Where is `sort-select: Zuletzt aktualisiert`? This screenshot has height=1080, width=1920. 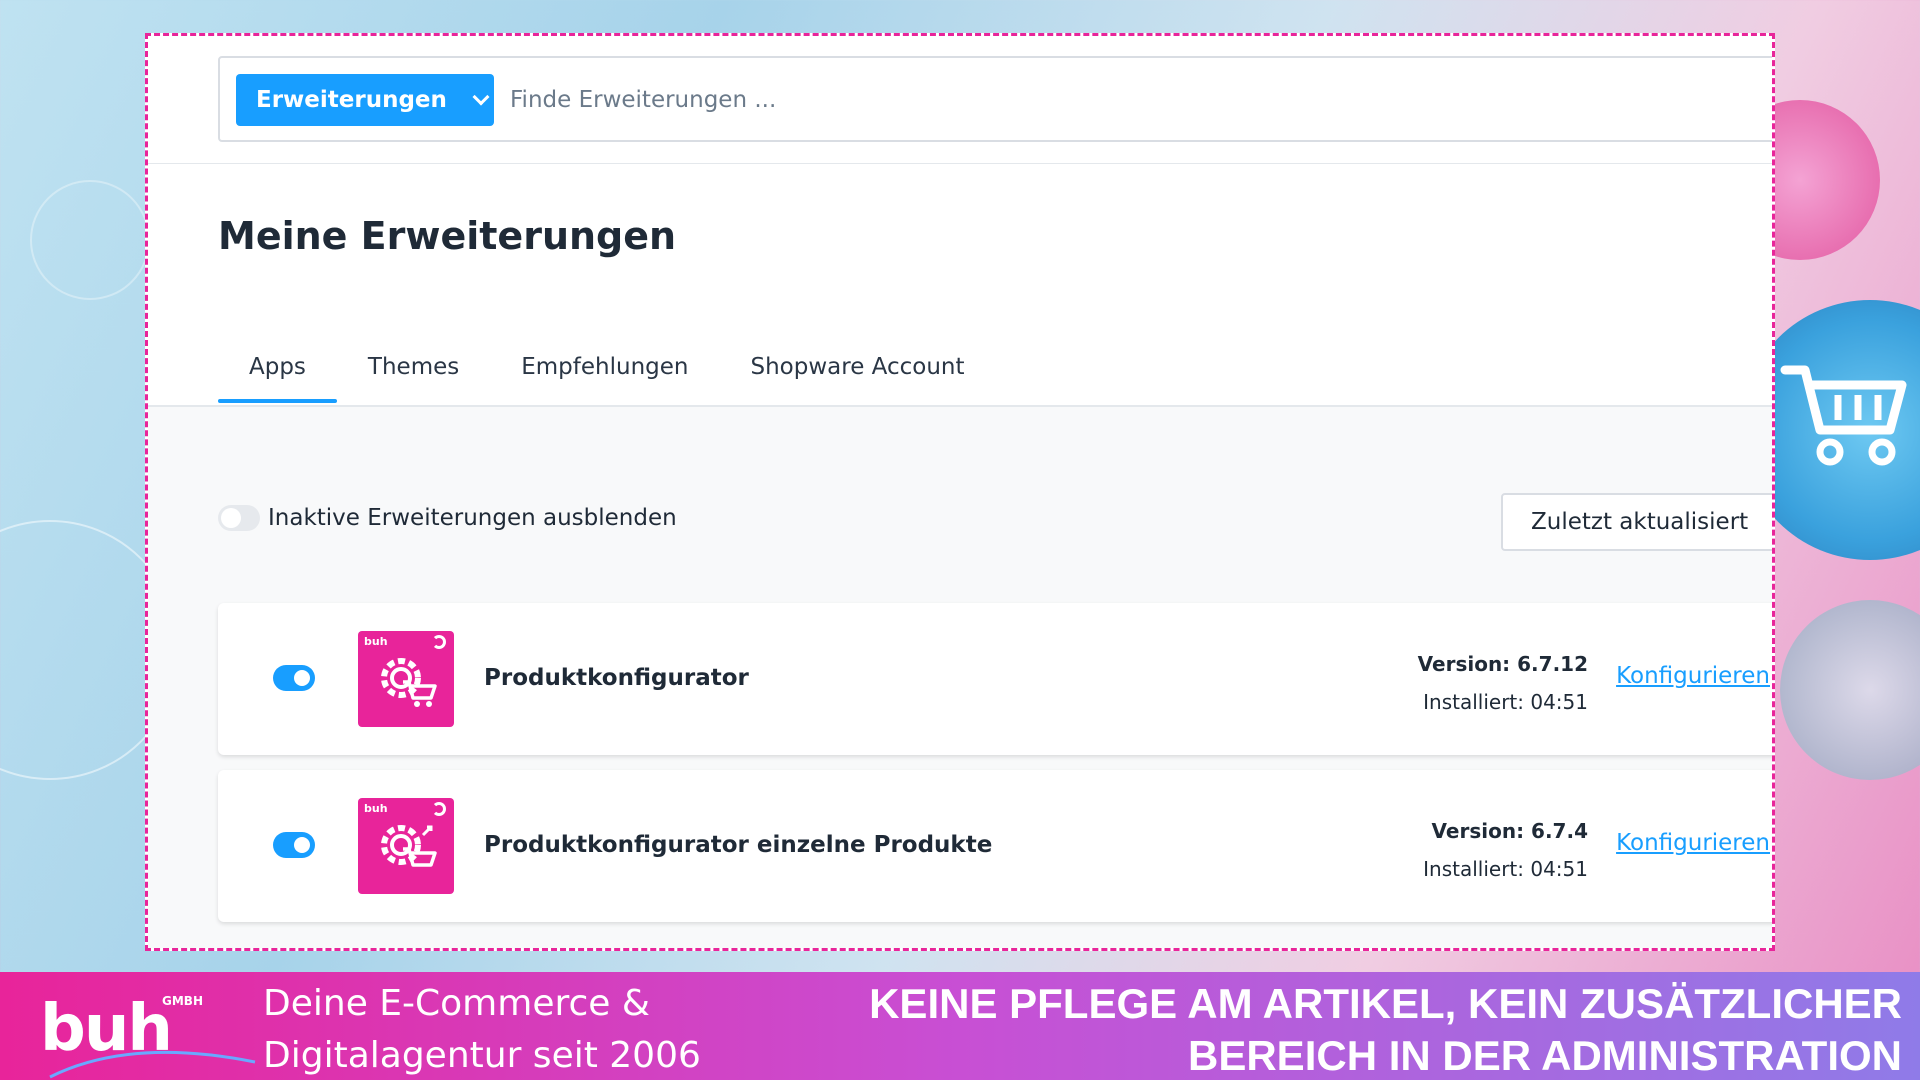 sort-select: Zuletzt aktualisiert is located at coordinates (1636, 522).